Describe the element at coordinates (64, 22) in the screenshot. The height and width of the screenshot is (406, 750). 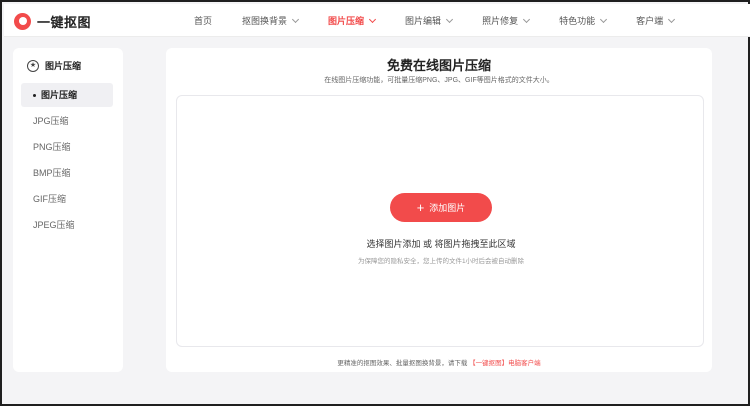
I see `app-name: 一键抠图` at that location.